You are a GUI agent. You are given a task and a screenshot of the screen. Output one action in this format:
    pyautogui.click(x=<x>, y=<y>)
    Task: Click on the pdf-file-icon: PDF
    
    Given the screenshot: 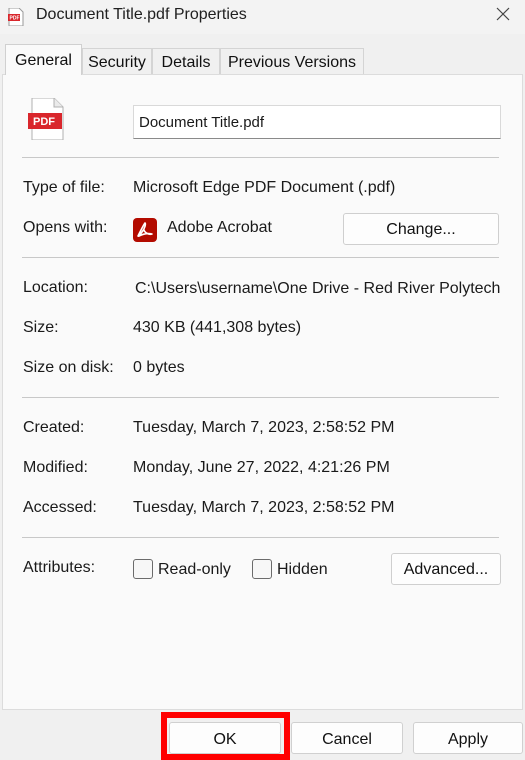 What is the action you would take?
    pyautogui.click(x=16, y=17)
    